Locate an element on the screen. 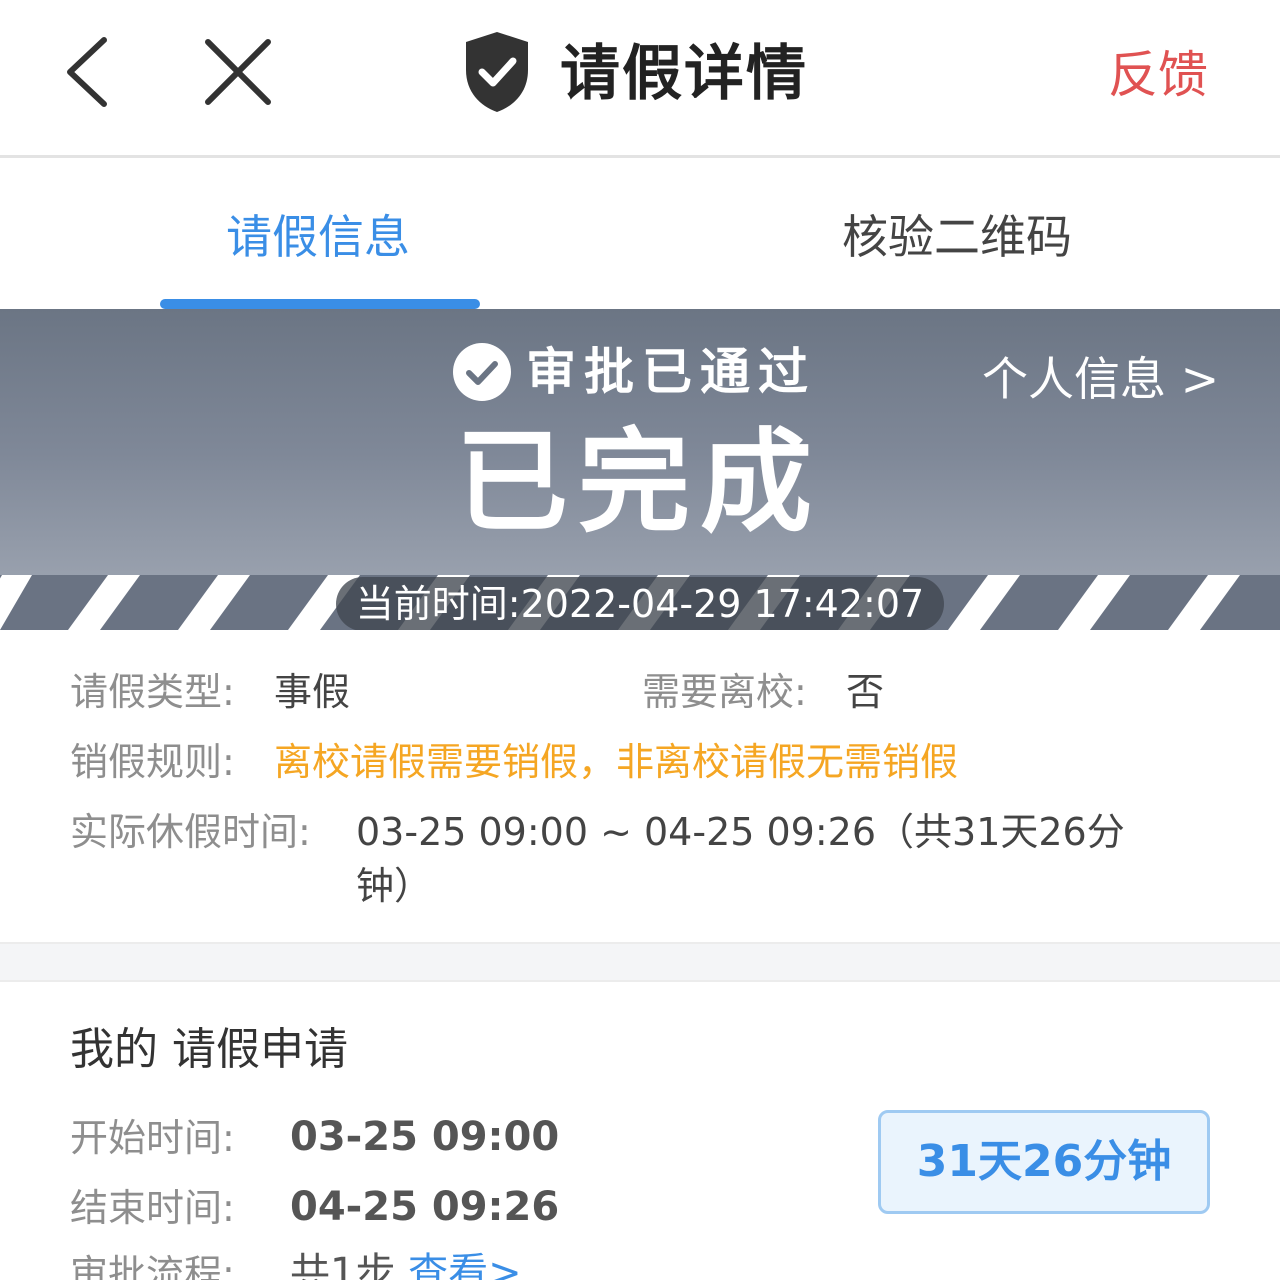 The height and width of the screenshot is (1280, 1280). start-time-value: 03-25 09:00 is located at coordinates (425, 1137).